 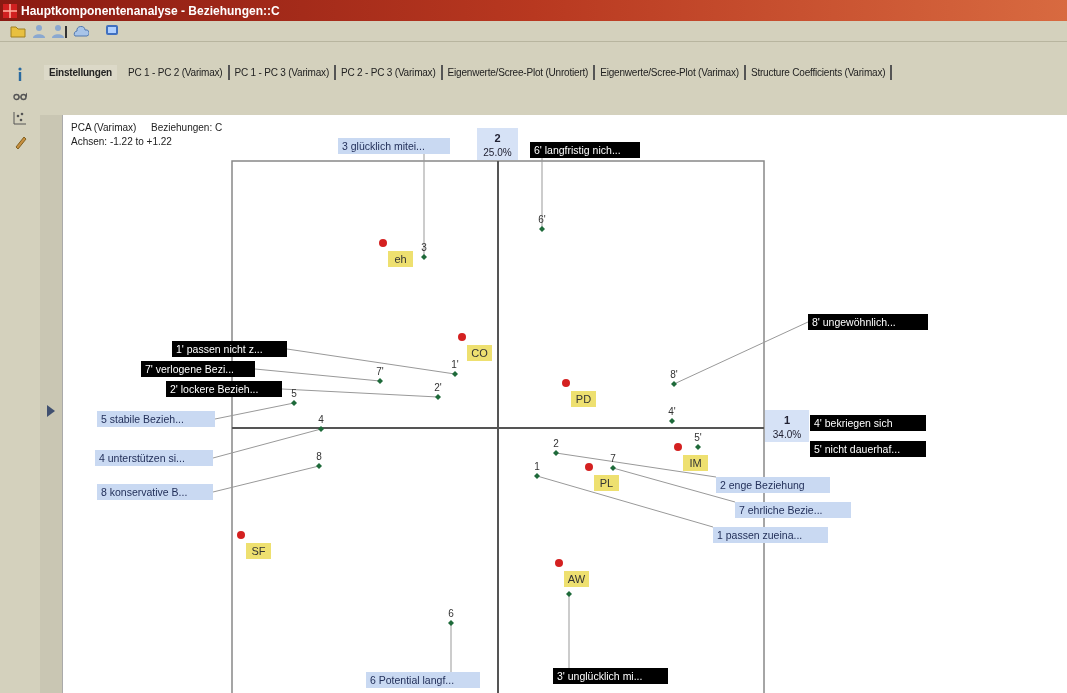 What do you see at coordinates (80, 72) in the screenshot?
I see `tab: Einstellungen` at bounding box center [80, 72].